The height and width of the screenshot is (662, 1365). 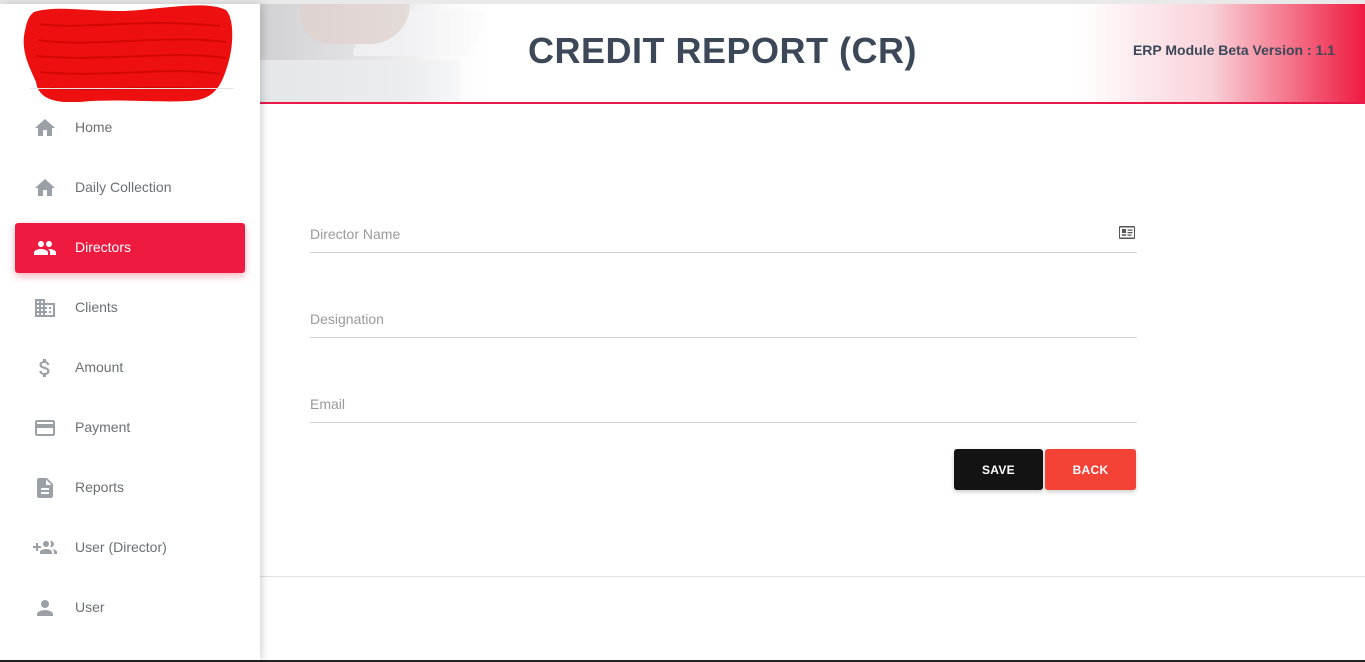 What do you see at coordinates (45, 368) in the screenshot?
I see `dollar-icon` at bounding box center [45, 368].